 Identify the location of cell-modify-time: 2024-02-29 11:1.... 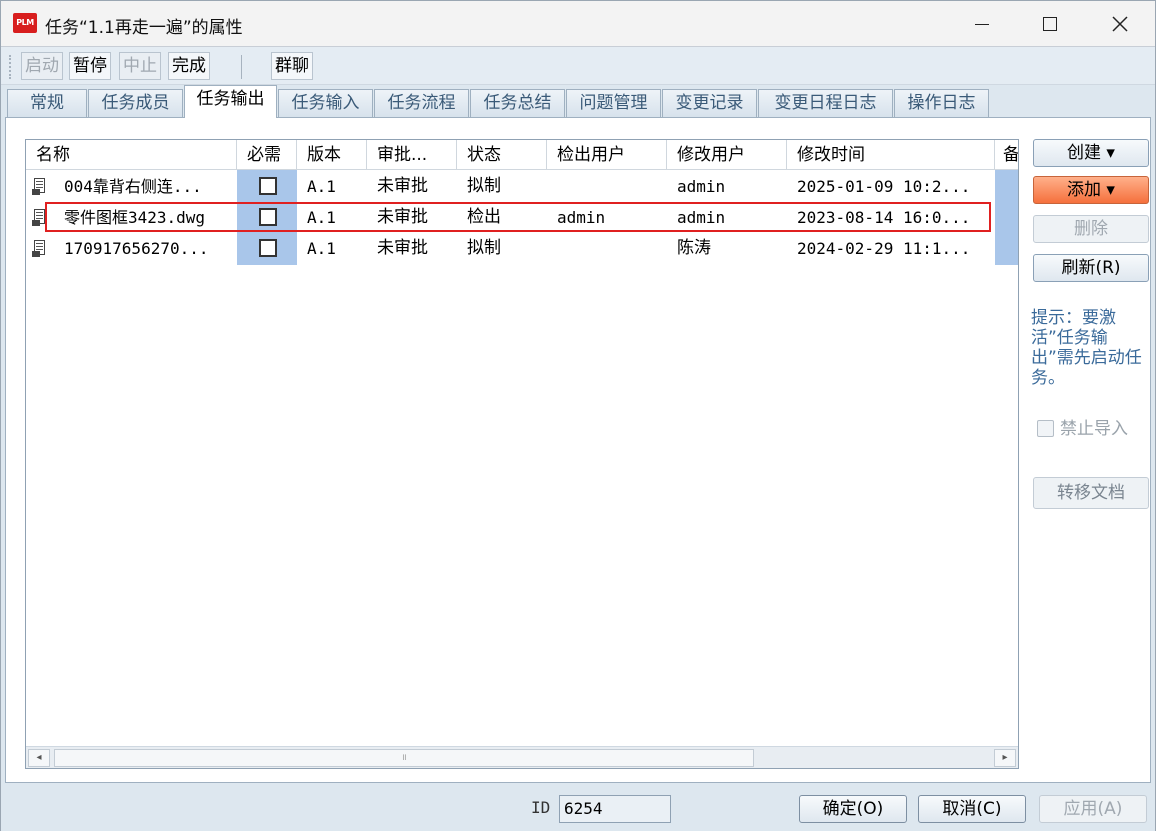
(884, 248).